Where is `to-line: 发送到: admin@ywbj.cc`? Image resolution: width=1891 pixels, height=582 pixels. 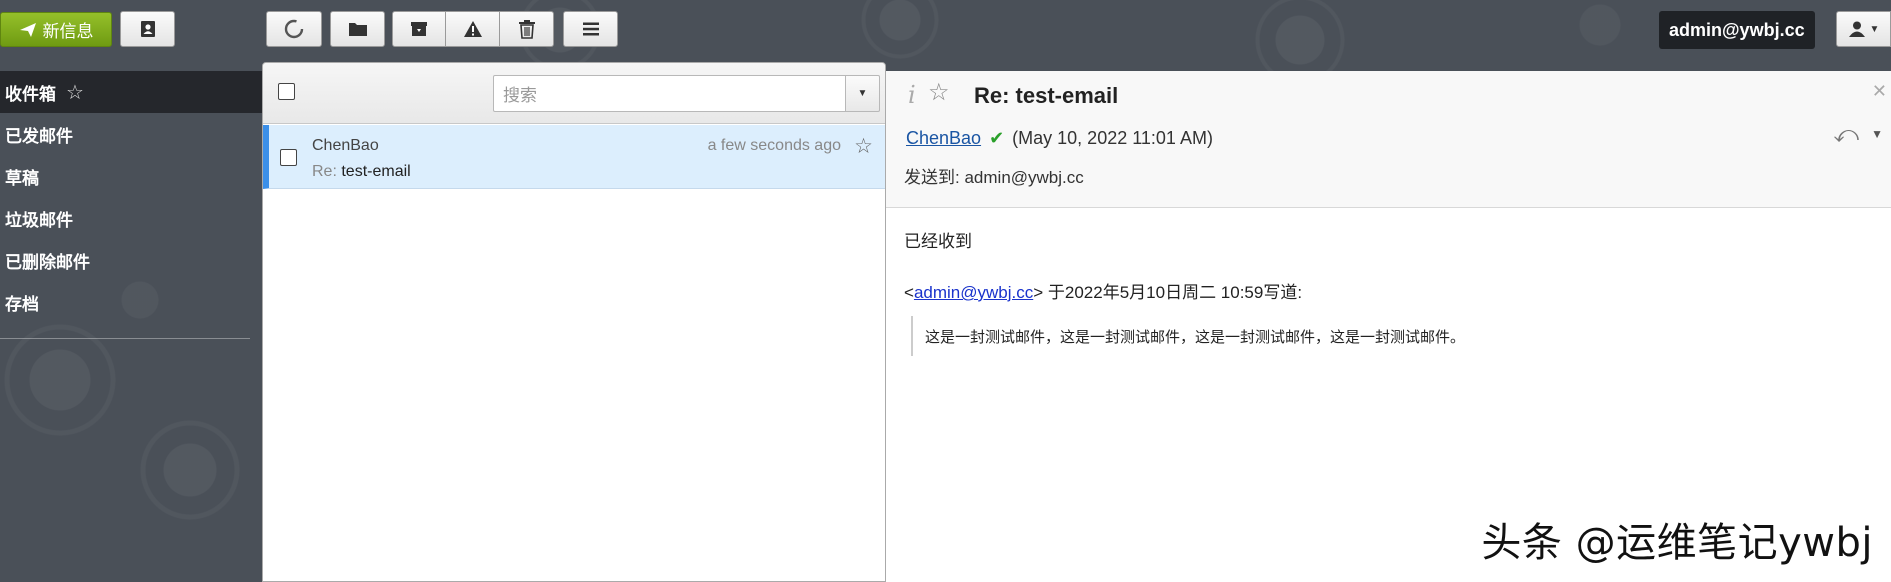 to-line: 发送到: admin@ywbj.cc is located at coordinates (994, 175).